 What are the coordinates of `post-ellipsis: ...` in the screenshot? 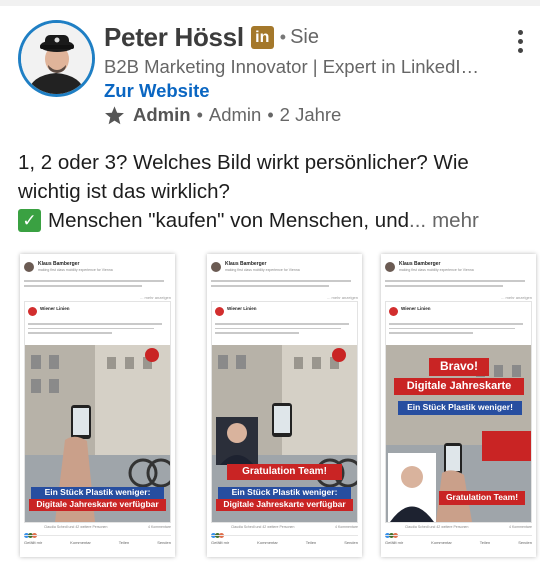 It's located at (418, 220).